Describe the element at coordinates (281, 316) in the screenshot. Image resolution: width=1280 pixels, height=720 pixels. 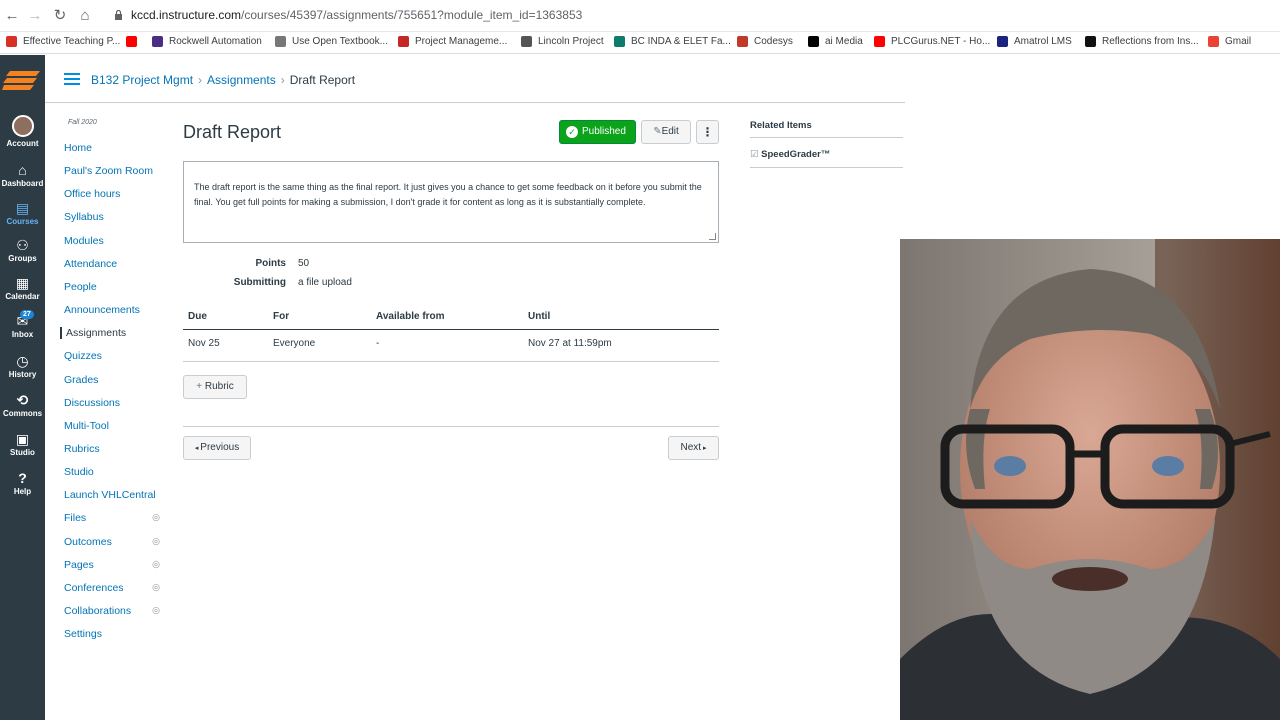
I see `for-header: For` at that location.